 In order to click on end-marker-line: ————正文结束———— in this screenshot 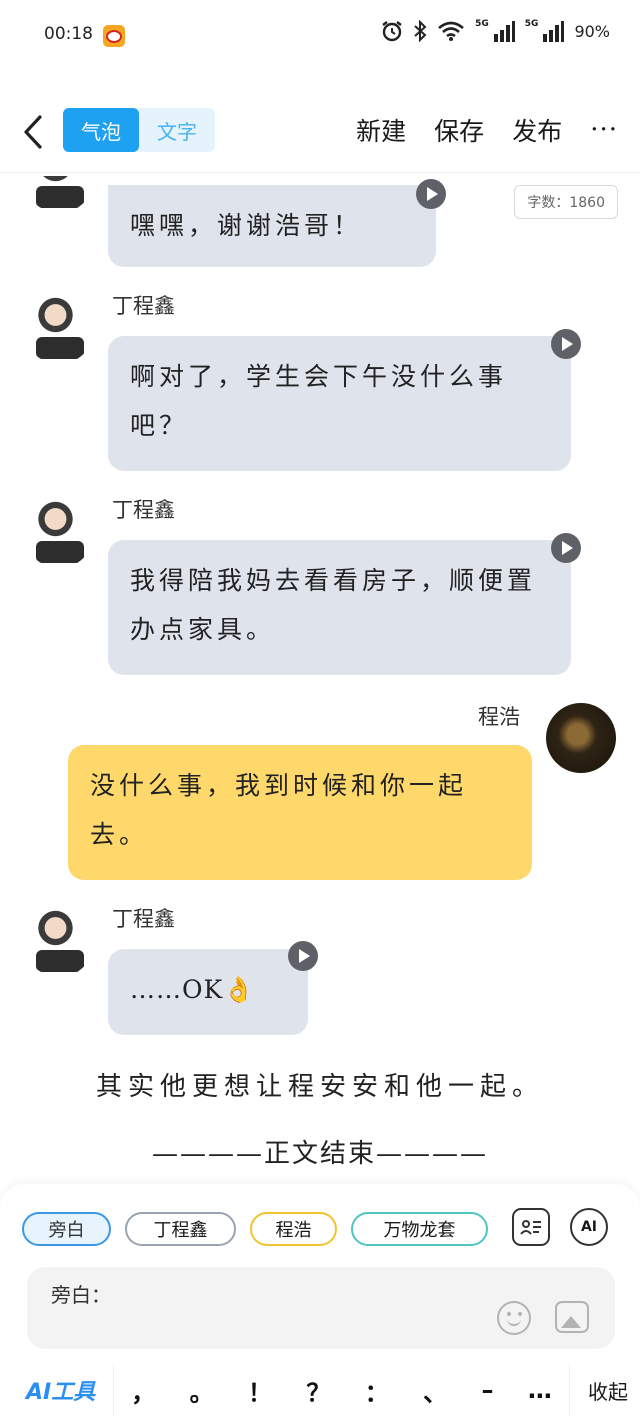, I will do `click(320, 1151)`.